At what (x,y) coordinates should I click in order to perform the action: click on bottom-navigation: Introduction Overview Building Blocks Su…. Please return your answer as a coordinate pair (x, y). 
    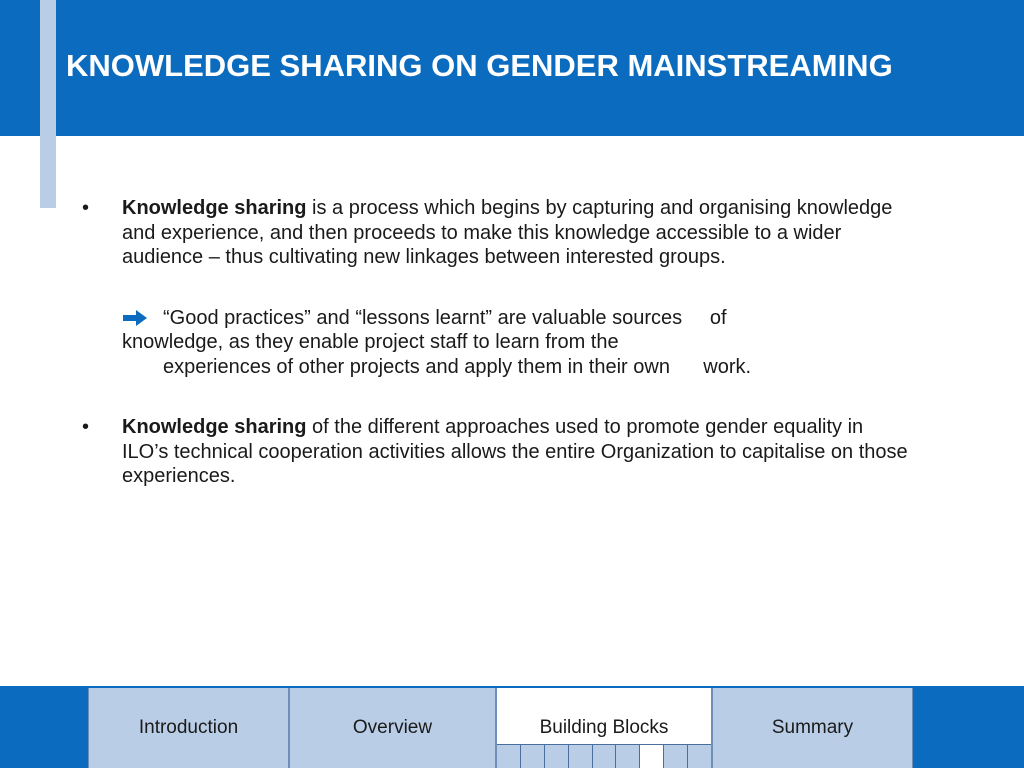
    Looking at the image, I should click on (512, 727).